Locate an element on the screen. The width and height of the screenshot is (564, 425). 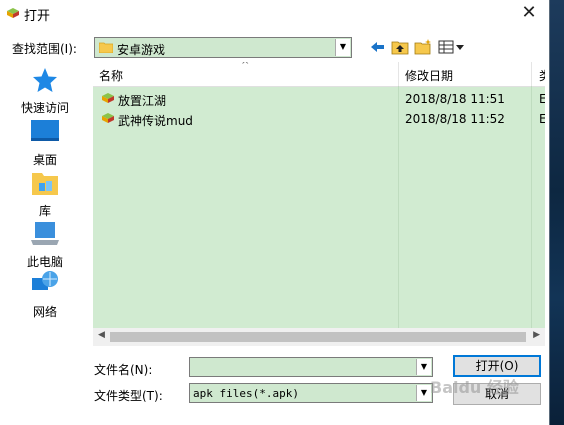
scroll-right-icon: ▶ is located at coordinates (536, 335).